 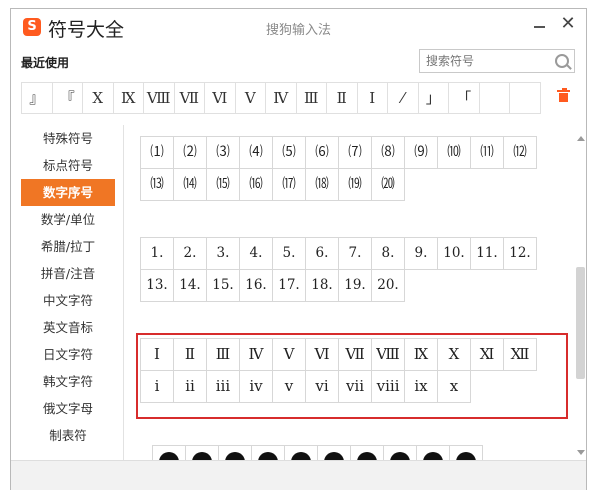 What do you see at coordinates (157, 285) in the screenshot?
I see `symbol-cell: 13.` at bounding box center [157, 285].